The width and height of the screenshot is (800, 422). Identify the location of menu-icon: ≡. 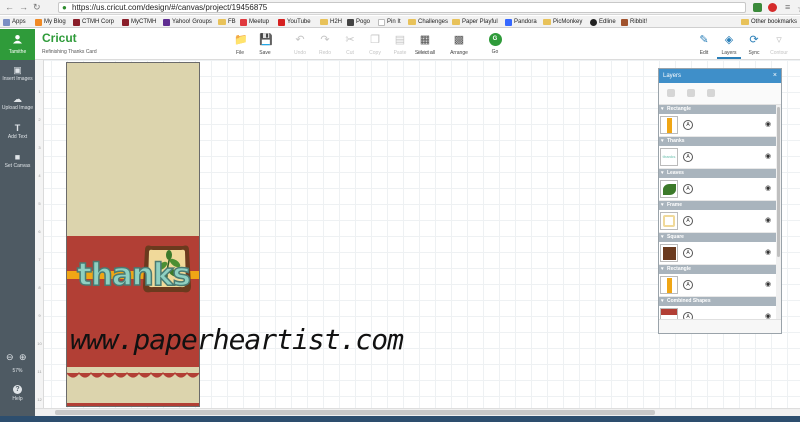
(787, 7).